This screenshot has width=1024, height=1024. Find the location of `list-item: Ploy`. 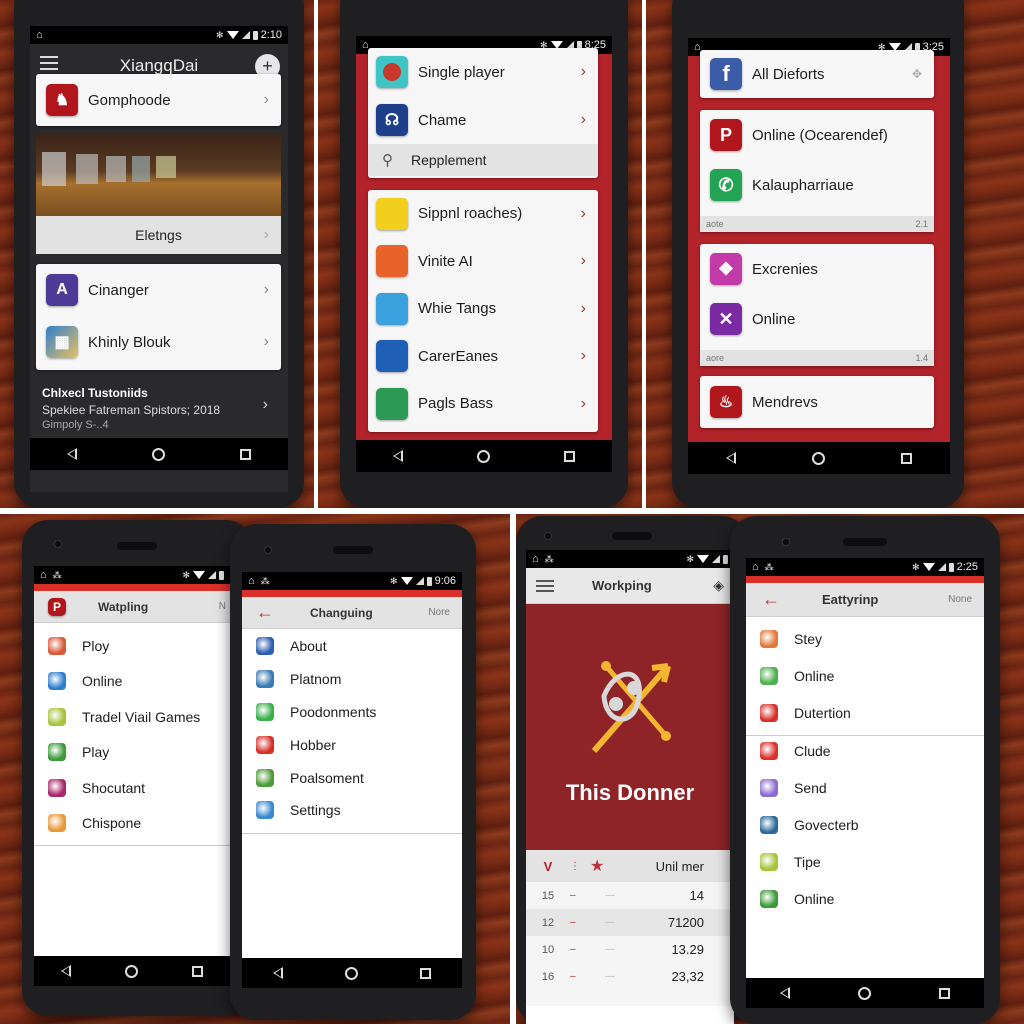

list-item: Ploy is located at coordinates (132, 646).